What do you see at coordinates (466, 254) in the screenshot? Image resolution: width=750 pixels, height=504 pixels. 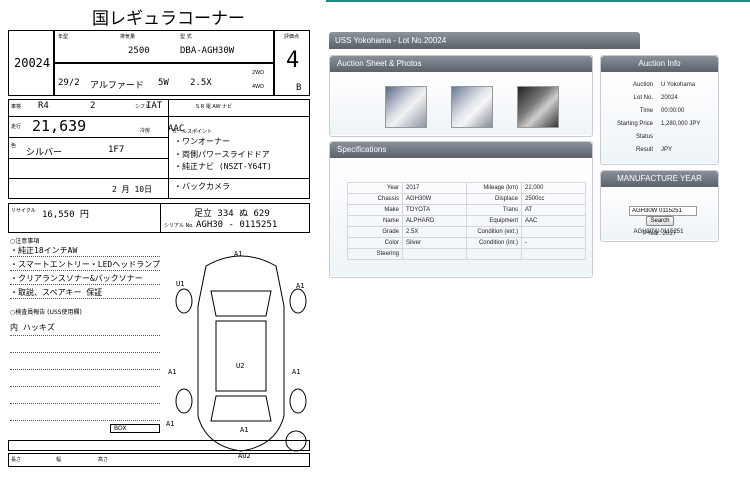 I see `spec-row: Steering` at bounding box center [466, 254].